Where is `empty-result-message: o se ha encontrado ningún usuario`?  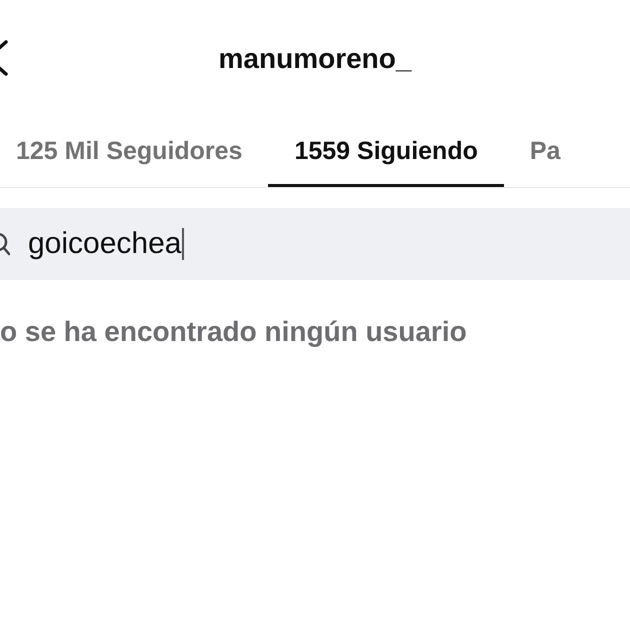
empty-result-message: o se ha encontrado ningún usuario is located at coordinates (234, 332).